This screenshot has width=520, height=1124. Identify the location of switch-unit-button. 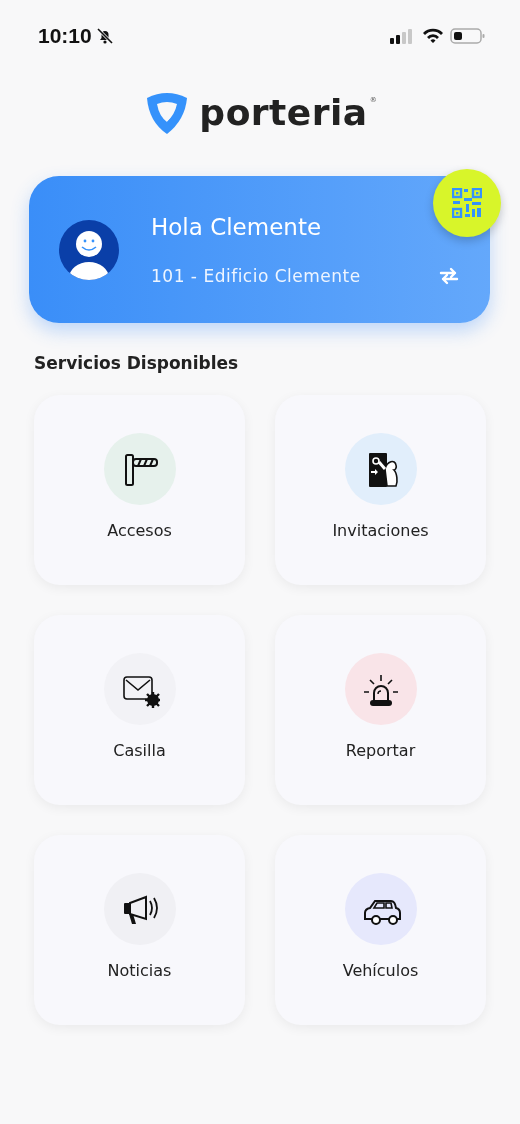
(449, 275).